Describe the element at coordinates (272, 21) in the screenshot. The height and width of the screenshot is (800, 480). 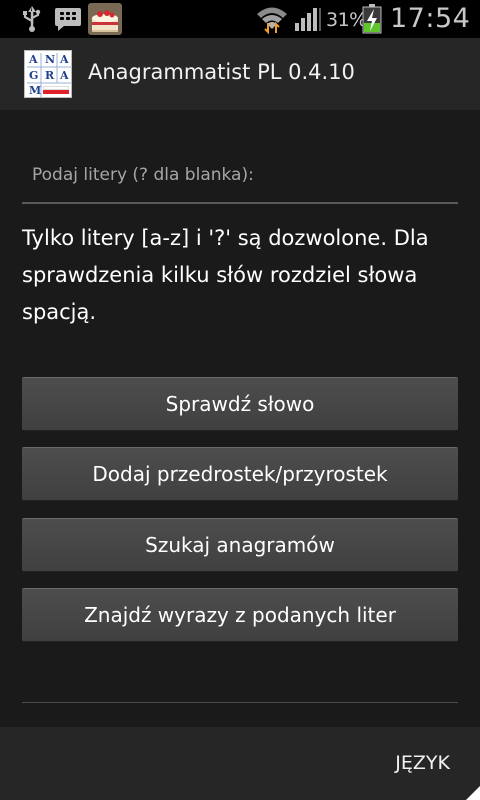
I see `wifi-icon` at that location.